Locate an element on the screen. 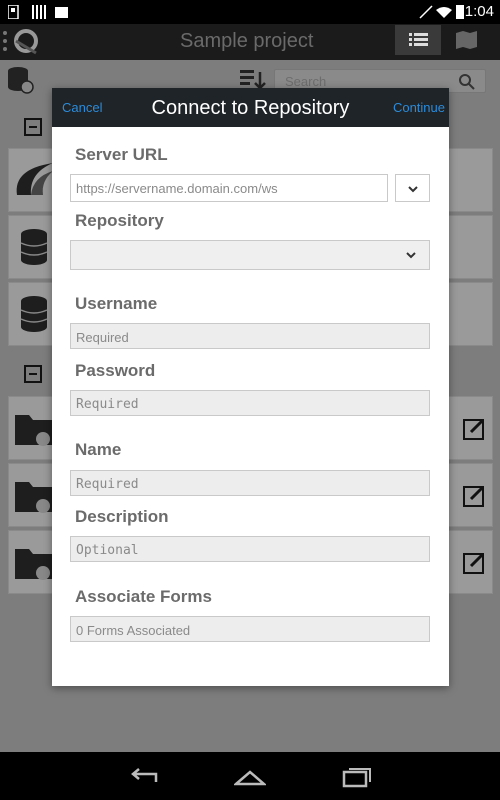  password-label: Password is located at coordinates (115, 370).